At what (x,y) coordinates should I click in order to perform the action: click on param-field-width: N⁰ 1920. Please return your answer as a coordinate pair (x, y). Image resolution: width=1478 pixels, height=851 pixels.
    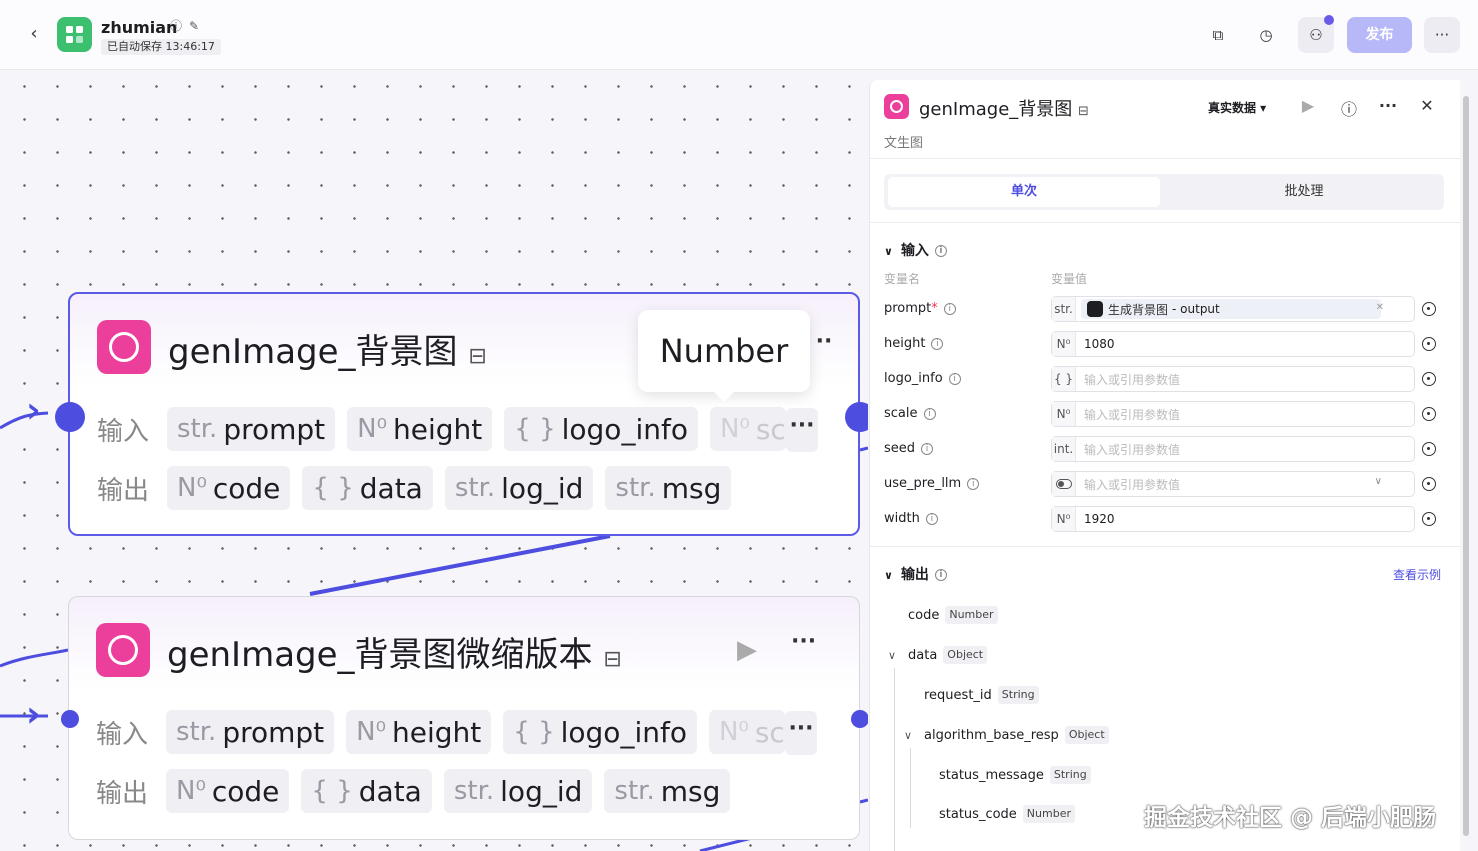
    Looking at the image, I should click on (1233, 519).